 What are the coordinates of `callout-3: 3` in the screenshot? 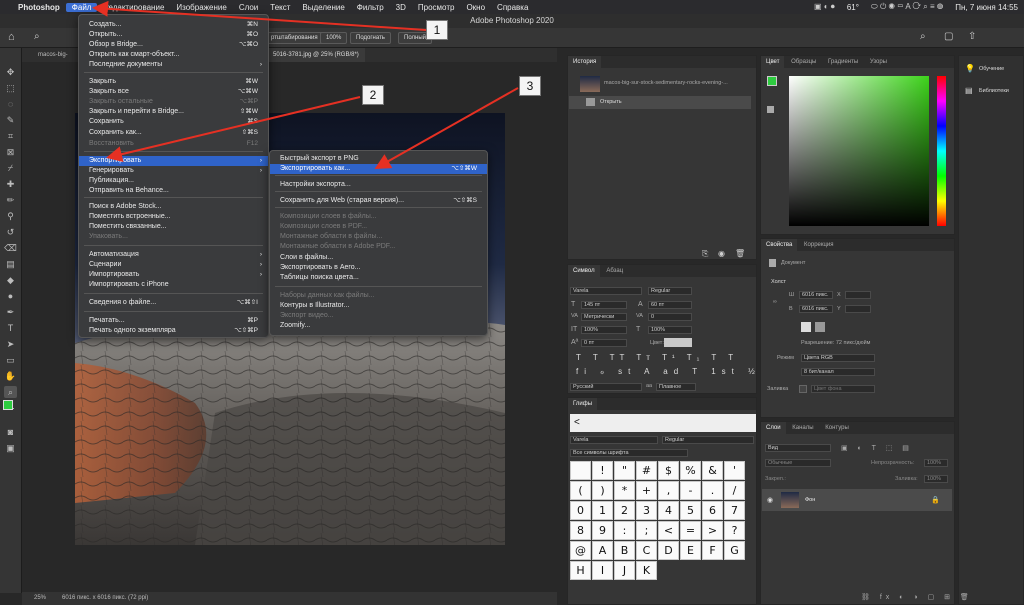 It's located at (530, 86).